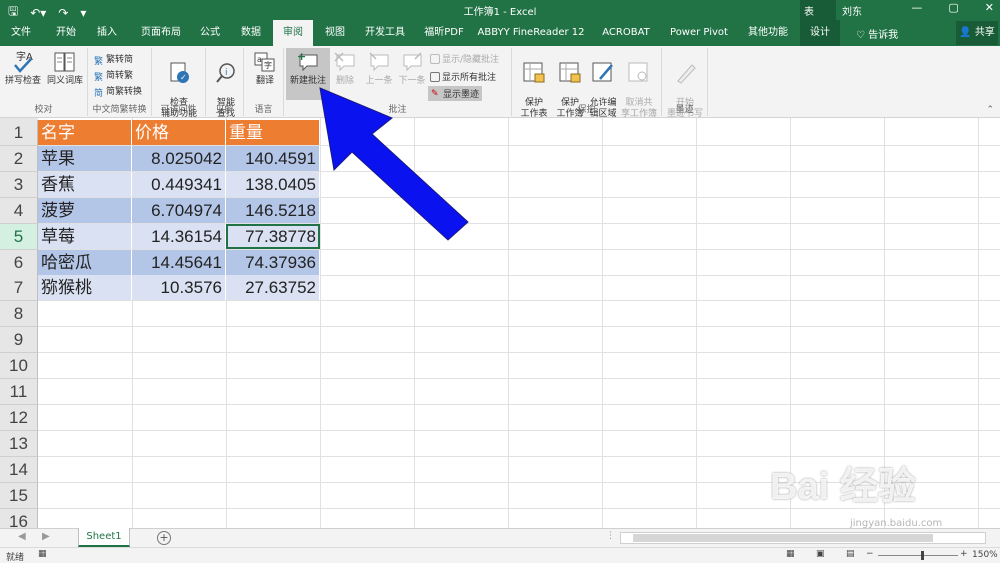 This screenshot has height=563, width=1000. Describe the element at coordinates (19, 262) in the screenshot. I see `row-header: 6` at that location.